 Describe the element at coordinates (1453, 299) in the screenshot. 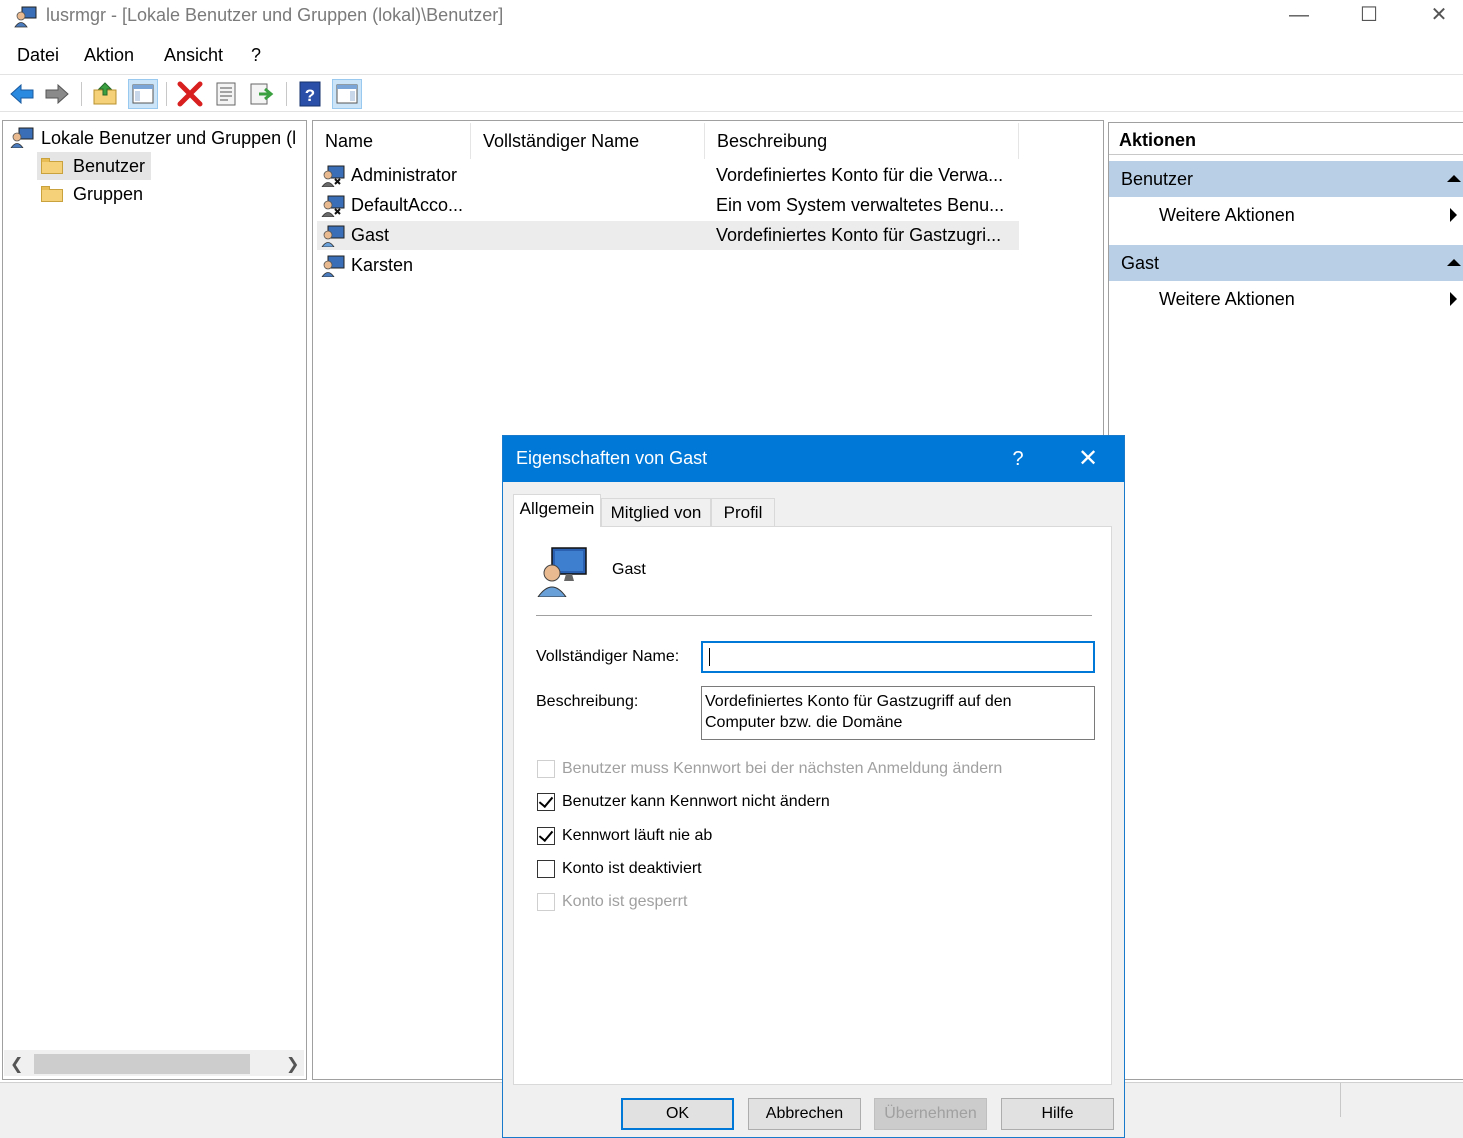

I see `submenu-arrow-icon` at that location.